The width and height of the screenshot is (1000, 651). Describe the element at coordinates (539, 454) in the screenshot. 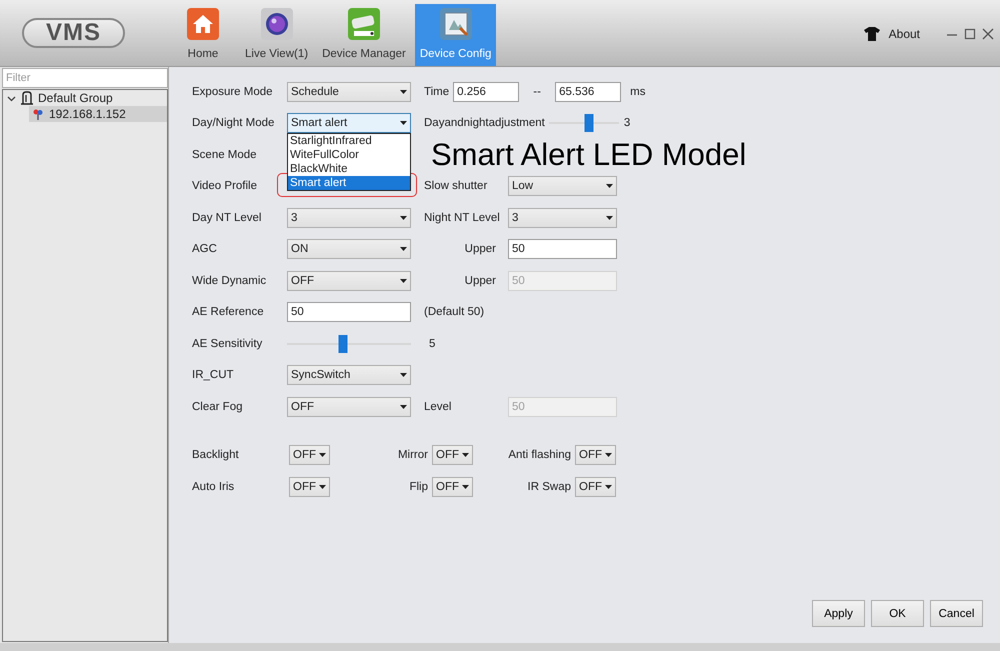

I see `field-label: Anti flashing` at that location.